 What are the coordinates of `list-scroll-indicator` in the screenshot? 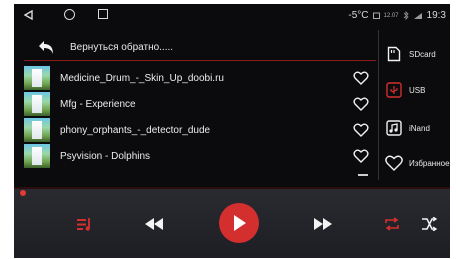 It's located at (363, 175).